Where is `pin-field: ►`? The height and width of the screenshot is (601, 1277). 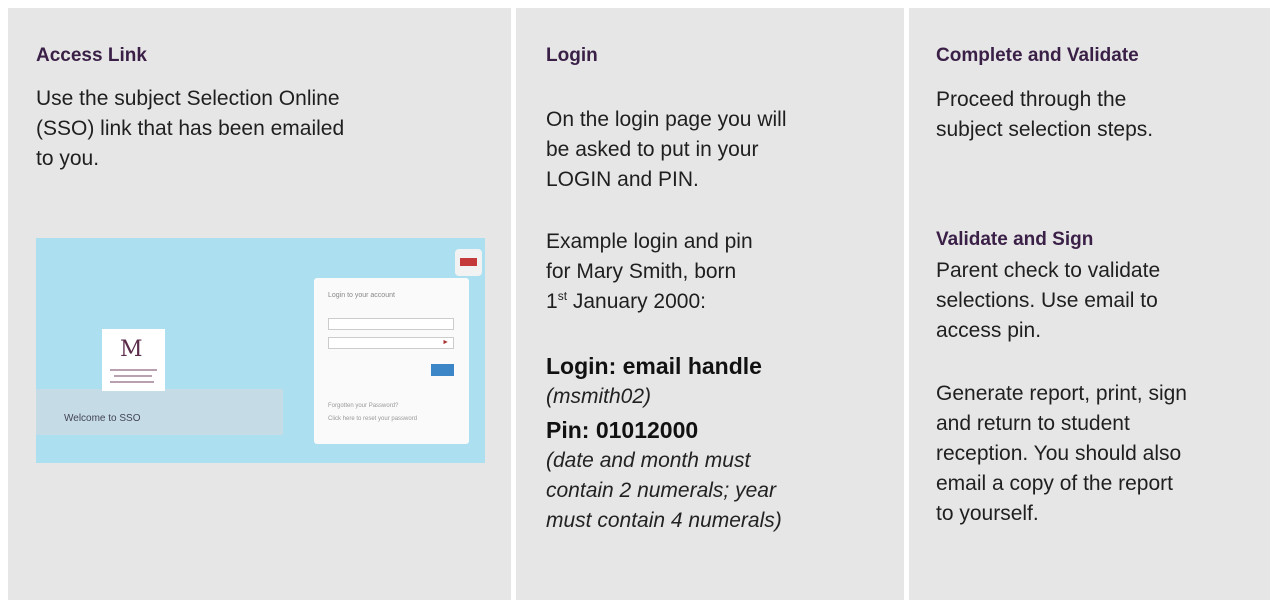
pin-field: ► is located at coordinates (391, 343).